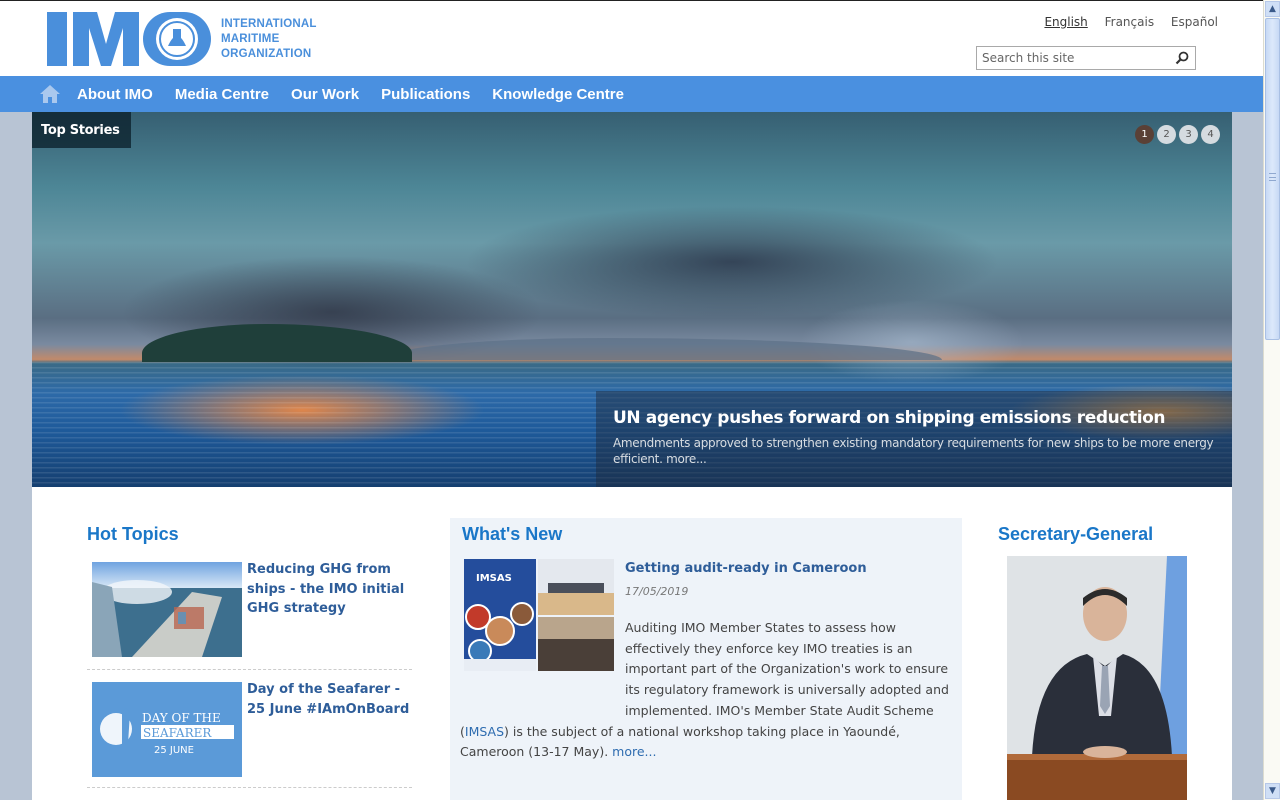 The image size is (1280, 800). What do you see at coordinates (484, 731) in the screenshot?
I see `imsas-link: IMSAS` at bounding box center [484, 731].